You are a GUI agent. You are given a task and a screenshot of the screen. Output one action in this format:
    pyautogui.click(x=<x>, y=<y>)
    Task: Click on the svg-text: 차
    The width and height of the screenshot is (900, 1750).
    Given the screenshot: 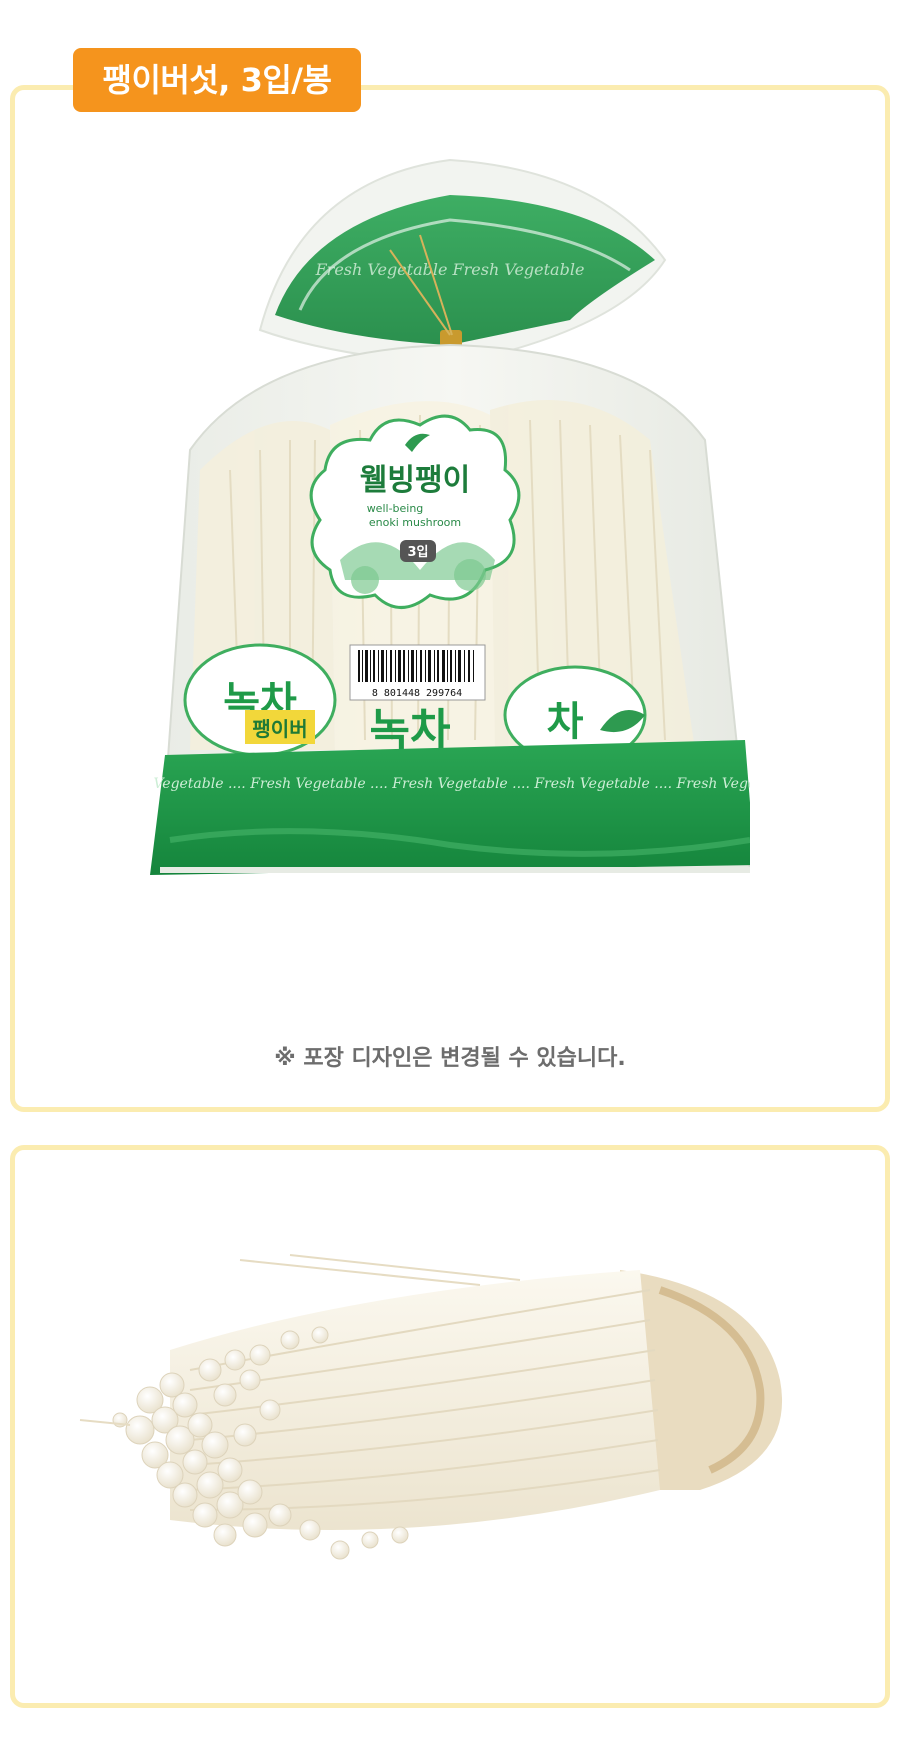 What is the action you would take?
    pyautogui.click(x=565, y=722)
    